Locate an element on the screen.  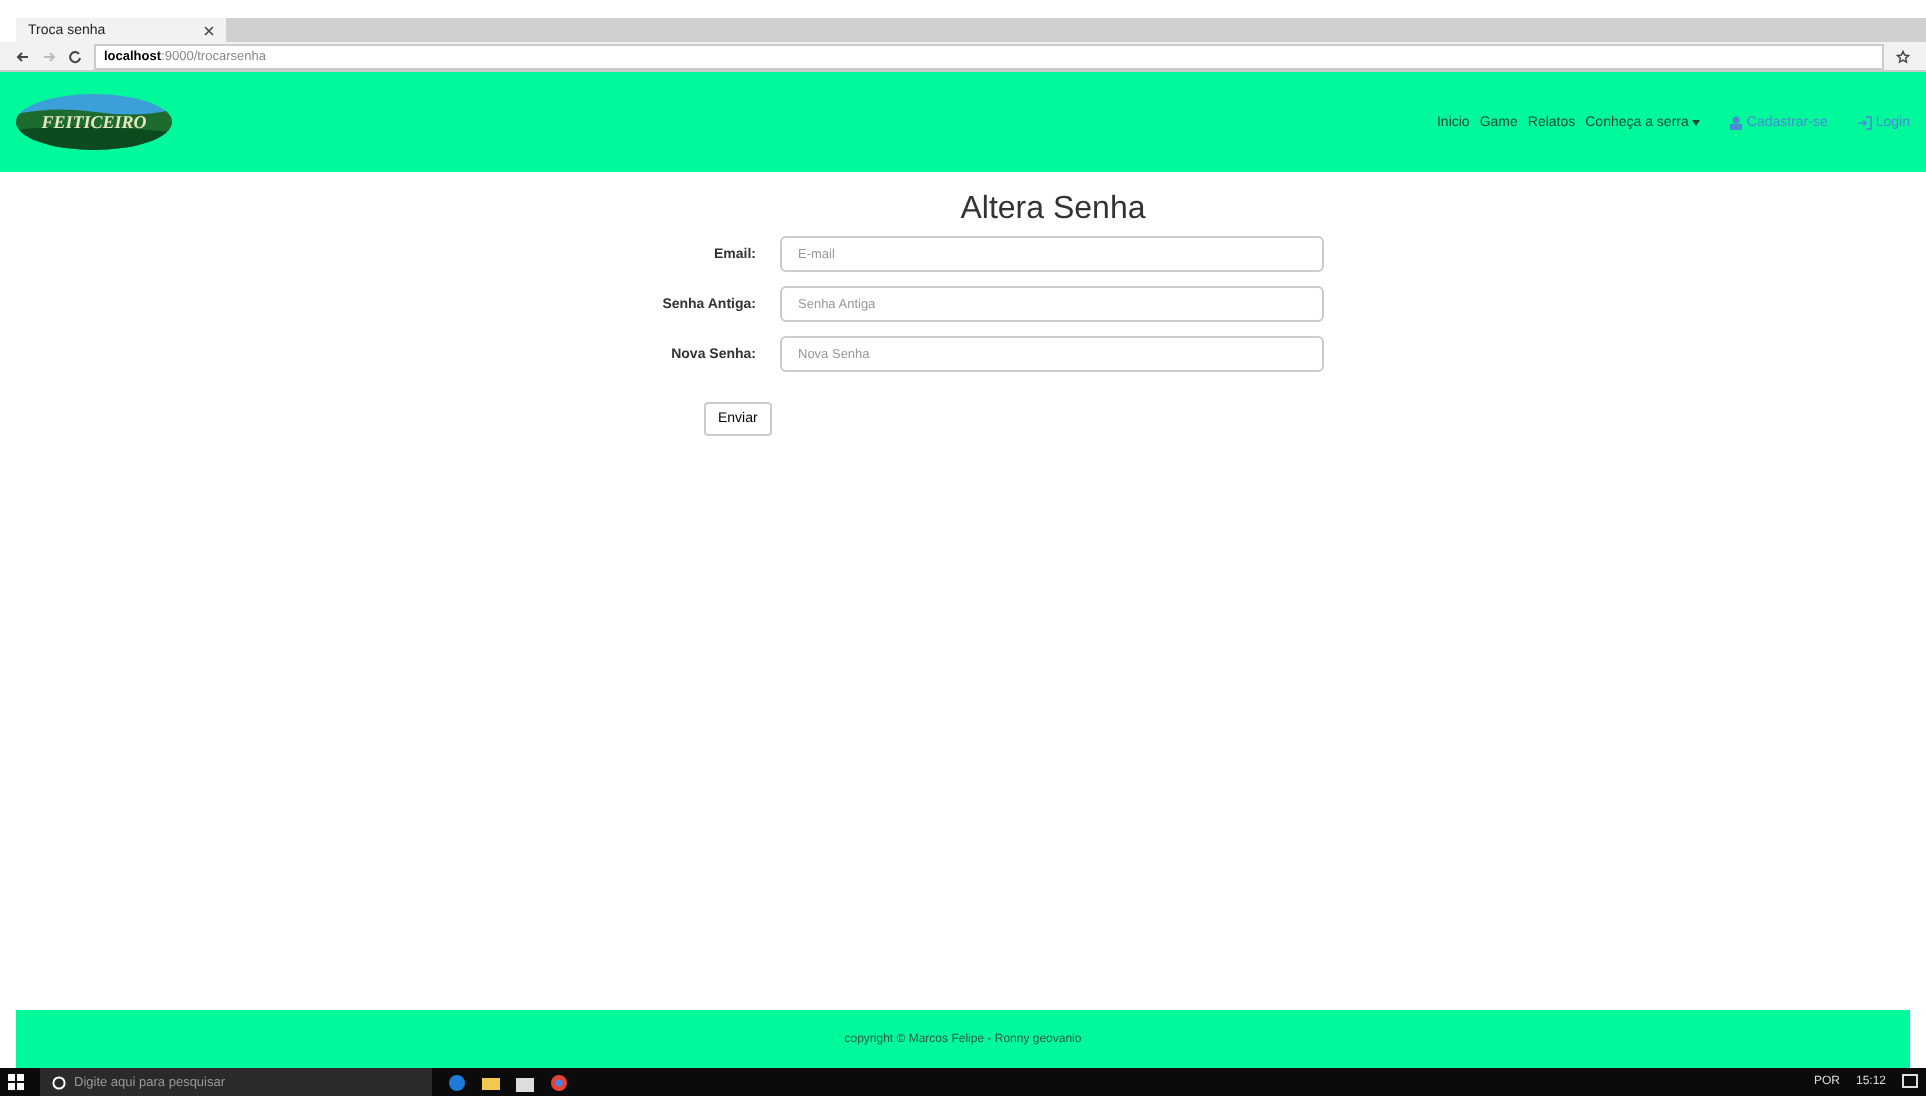
user-icon is located at coordinates (1736, 122).